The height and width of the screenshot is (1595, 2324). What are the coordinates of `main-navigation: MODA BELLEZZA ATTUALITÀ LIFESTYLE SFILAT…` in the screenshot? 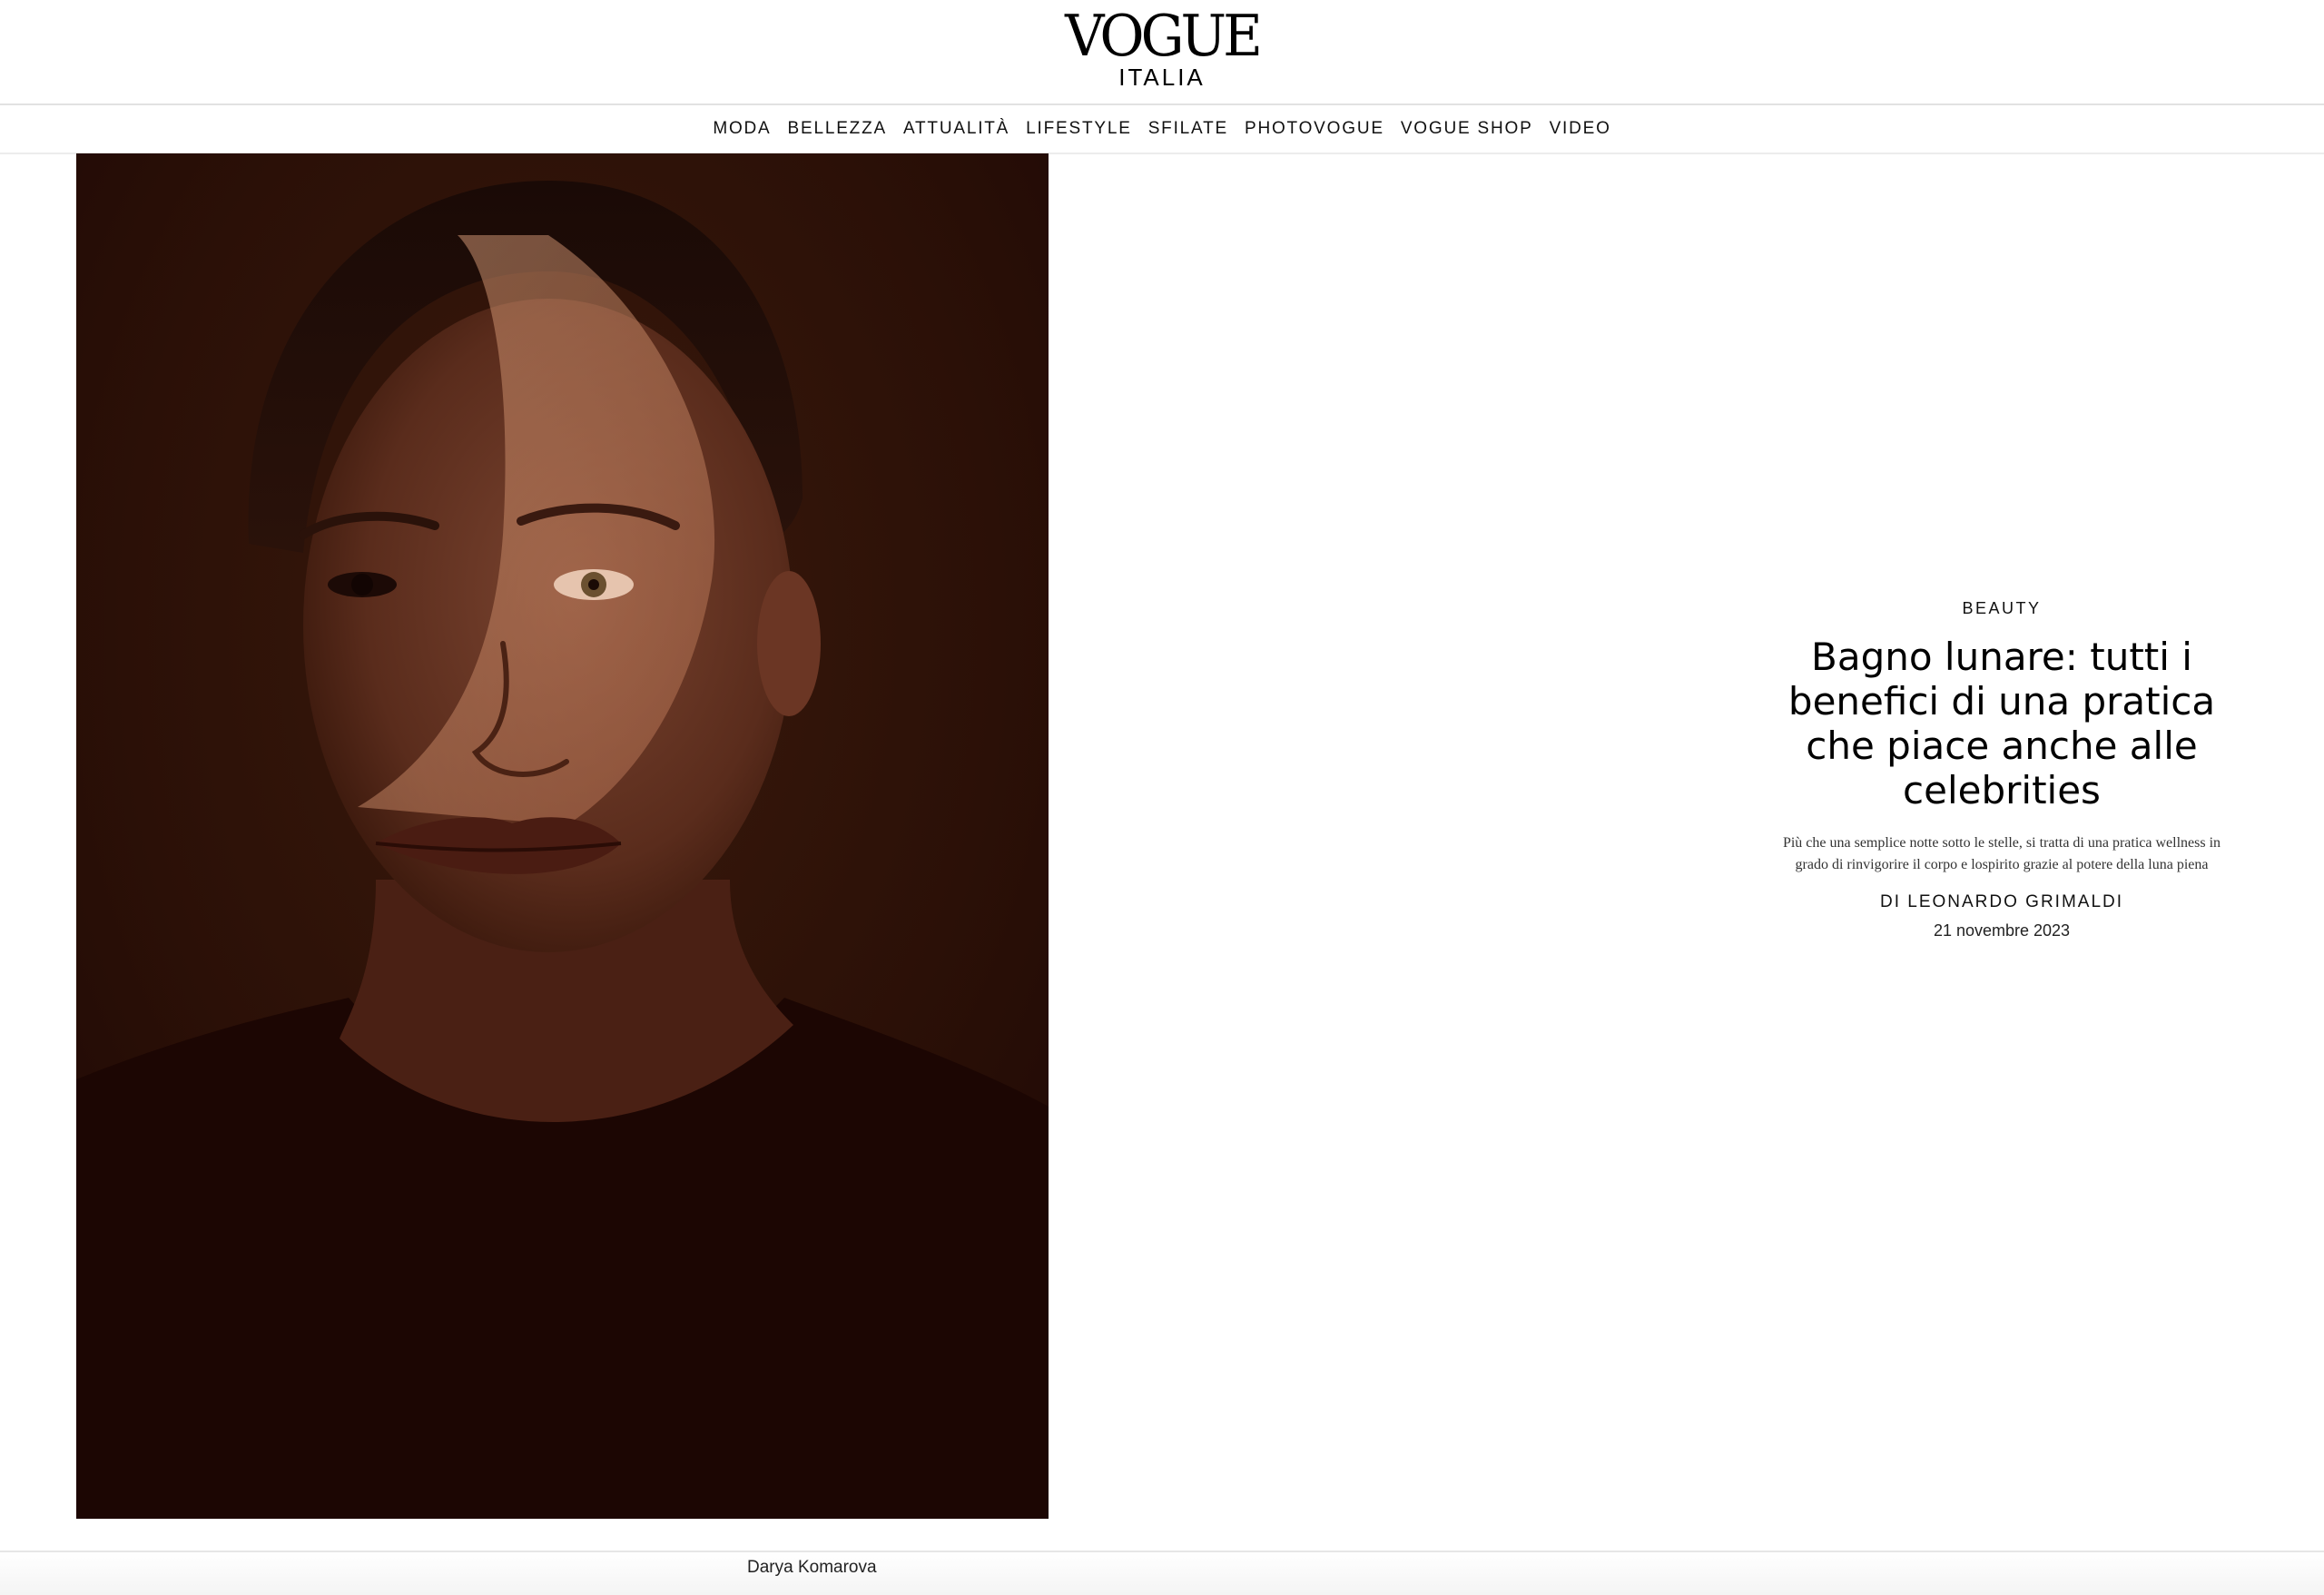 It's located at (1162, 130).